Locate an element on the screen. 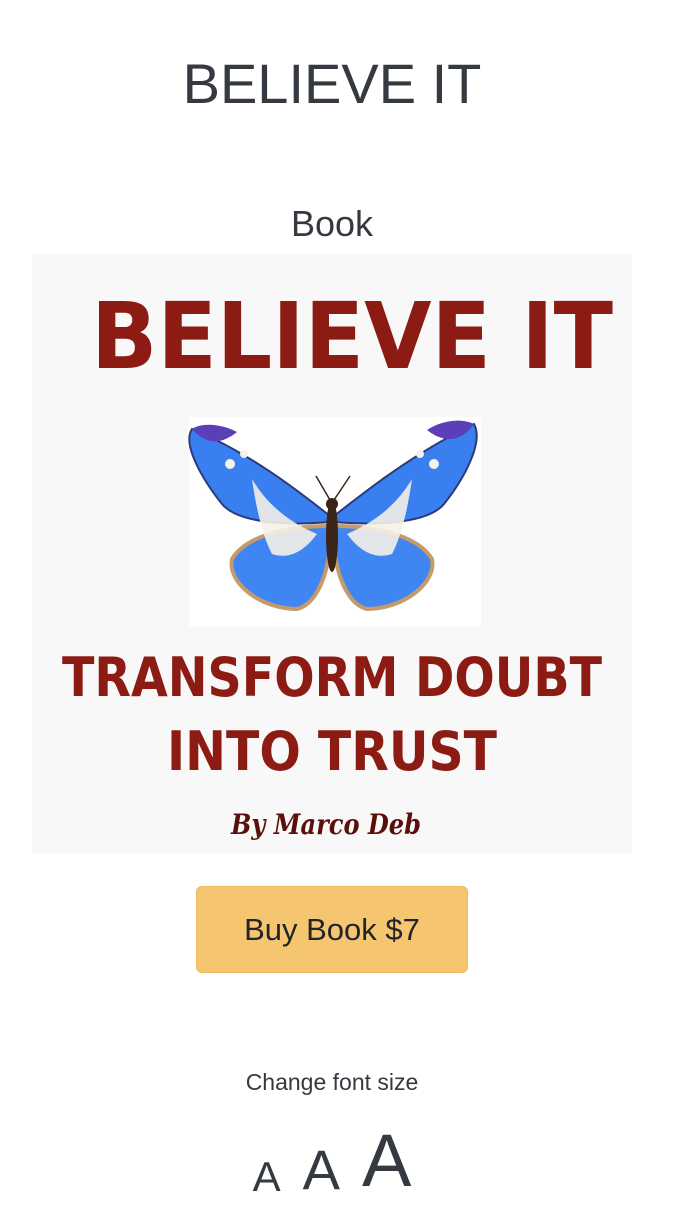 The width and height of the screenshot is (682, 1216). font-size-large-button: A is located at coordinates (386, 1161).